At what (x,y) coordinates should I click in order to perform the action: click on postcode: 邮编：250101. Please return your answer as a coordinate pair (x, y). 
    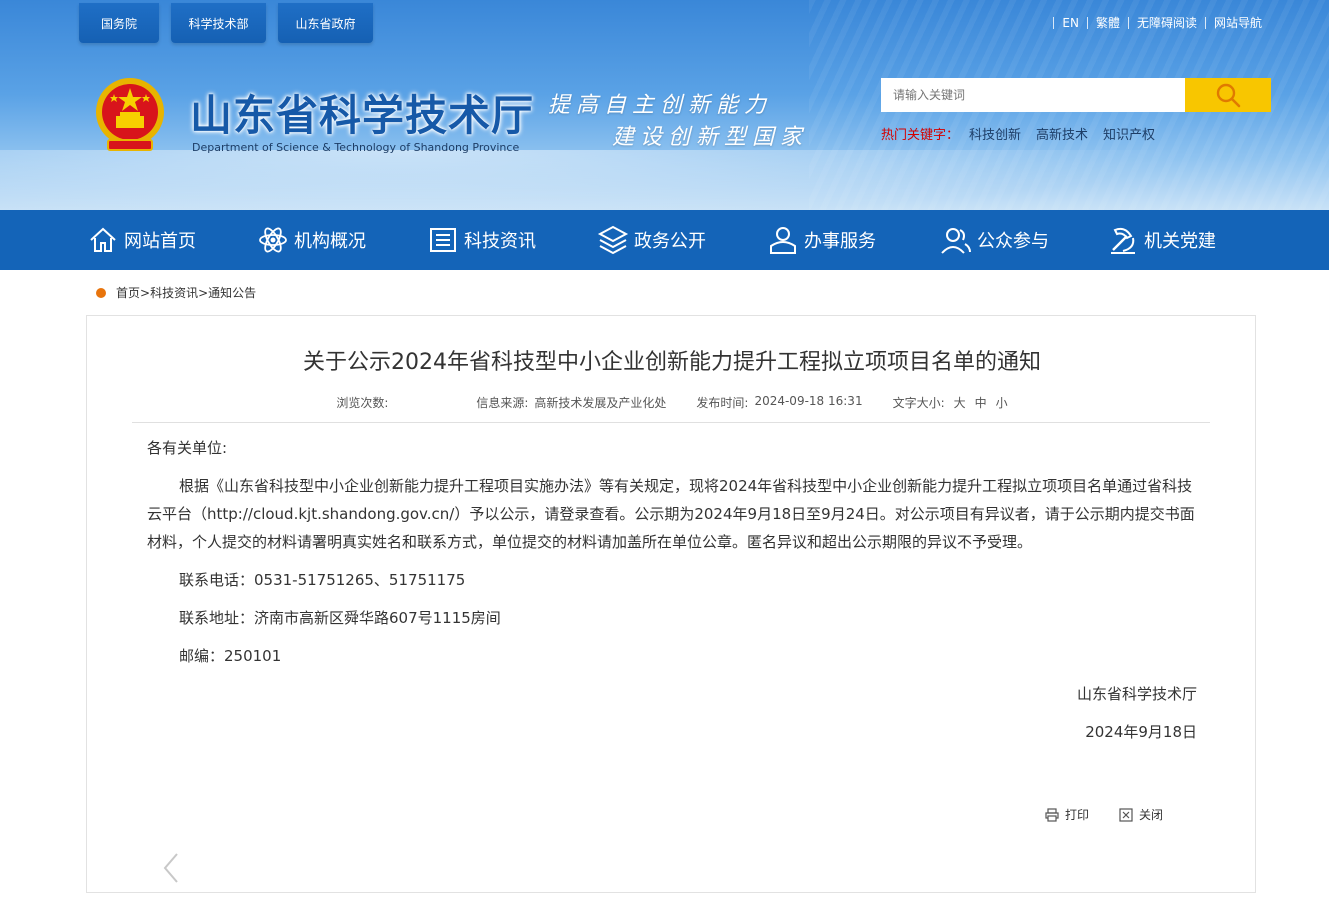
    Looking at the image, I should click on (230, 656).